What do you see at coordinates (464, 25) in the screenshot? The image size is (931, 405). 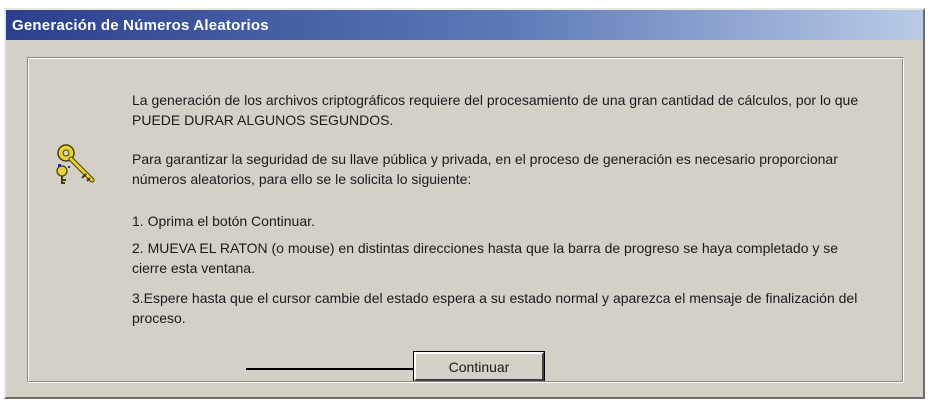 I see `title-bar: Generación de Números Aleatorios` at bounding box center [464, 25].